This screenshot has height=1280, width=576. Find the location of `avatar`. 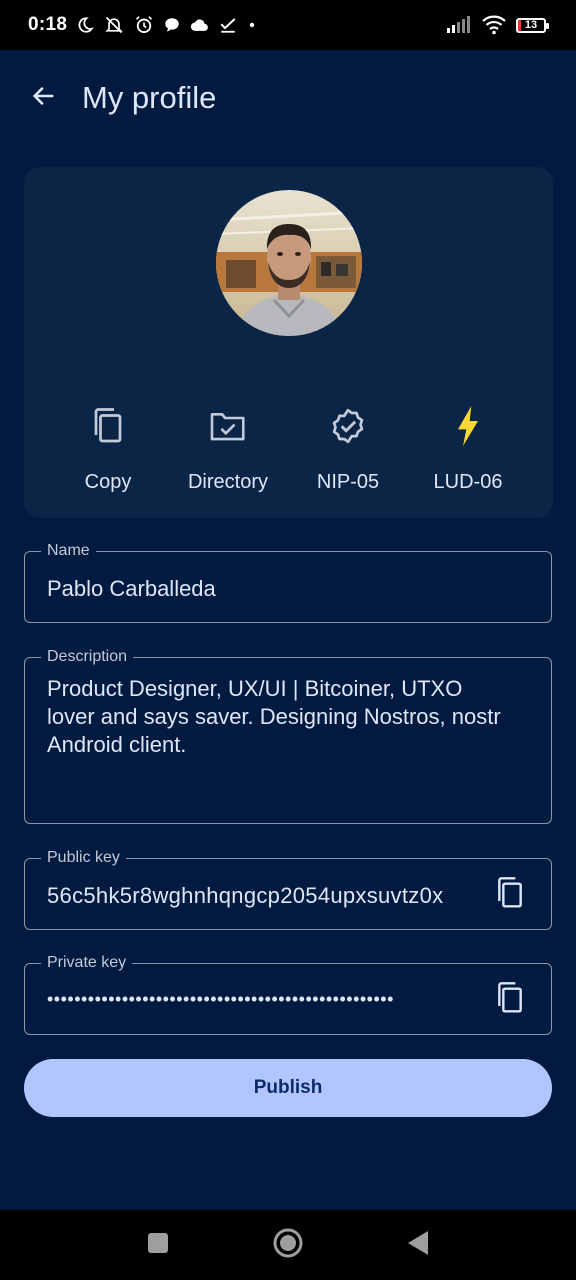

avatar is located at coordinates (289, 263).